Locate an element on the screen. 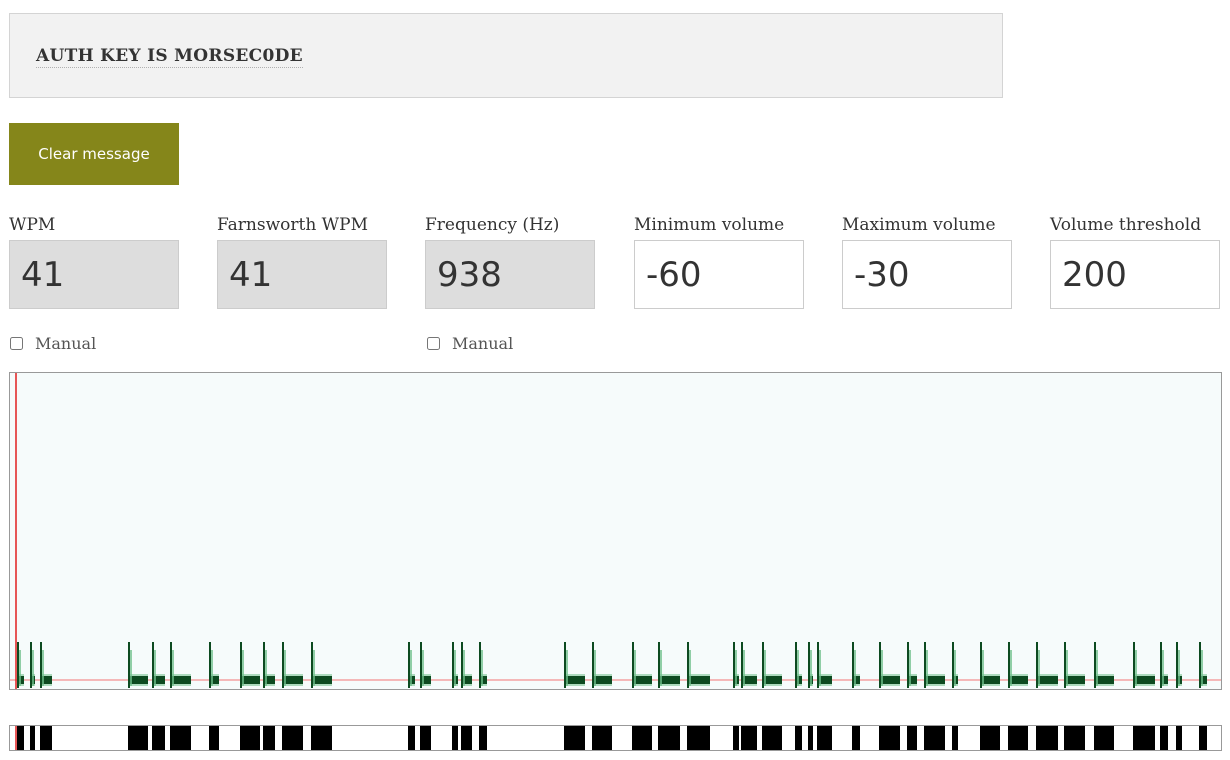  frequency-field-group: Frequency (Hz) is located at coordinates (510, 261).